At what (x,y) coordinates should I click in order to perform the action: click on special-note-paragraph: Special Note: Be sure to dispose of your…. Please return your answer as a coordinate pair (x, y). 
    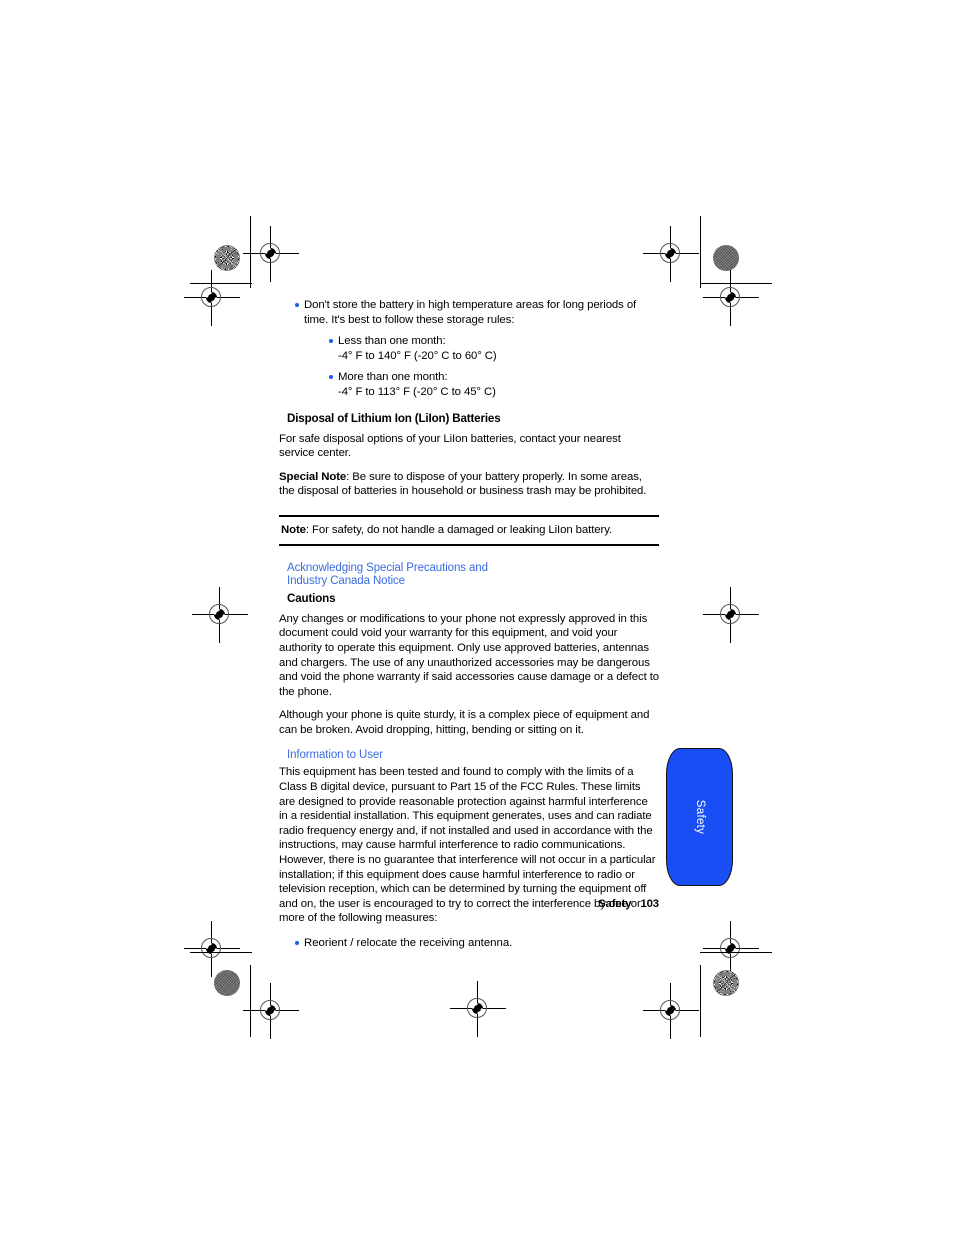
    Looking at the image, I should click on (469, 484).